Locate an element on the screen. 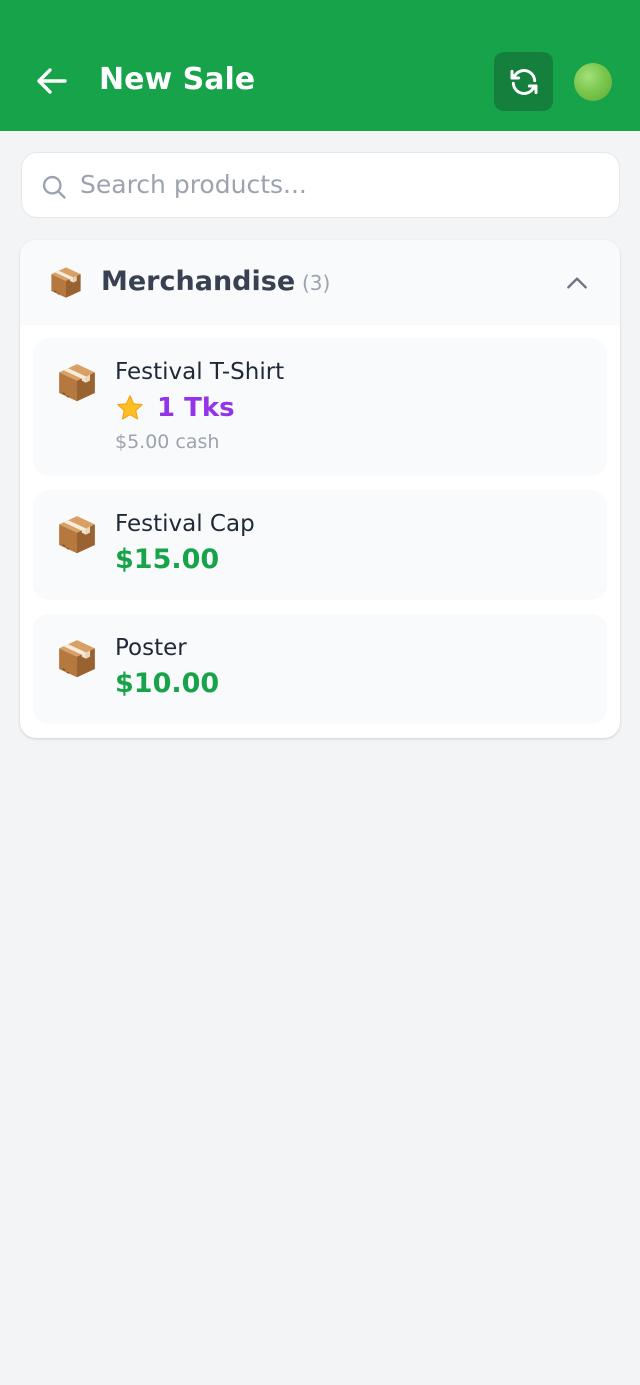  category-header: Merchandise (3) is located at coordinates (320, 282).